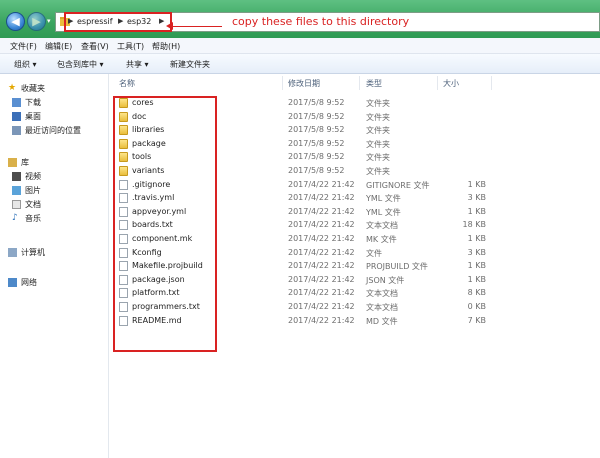 The height and width of the screenshot is (458, 600). I want to click on include-in-library-button: 包含到库中 ▾, so click(80, 64).